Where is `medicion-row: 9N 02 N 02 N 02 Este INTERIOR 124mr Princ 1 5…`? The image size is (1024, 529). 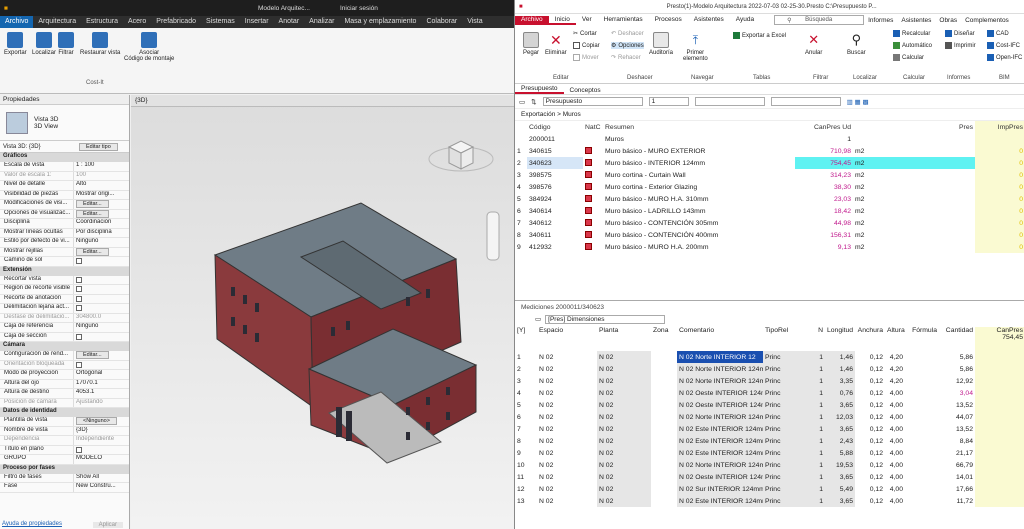 medicion-row: 9N 02 N 02 N 02 Este INTERIOR 124mr Princ 1 5… is located at coordinates (769, 453).